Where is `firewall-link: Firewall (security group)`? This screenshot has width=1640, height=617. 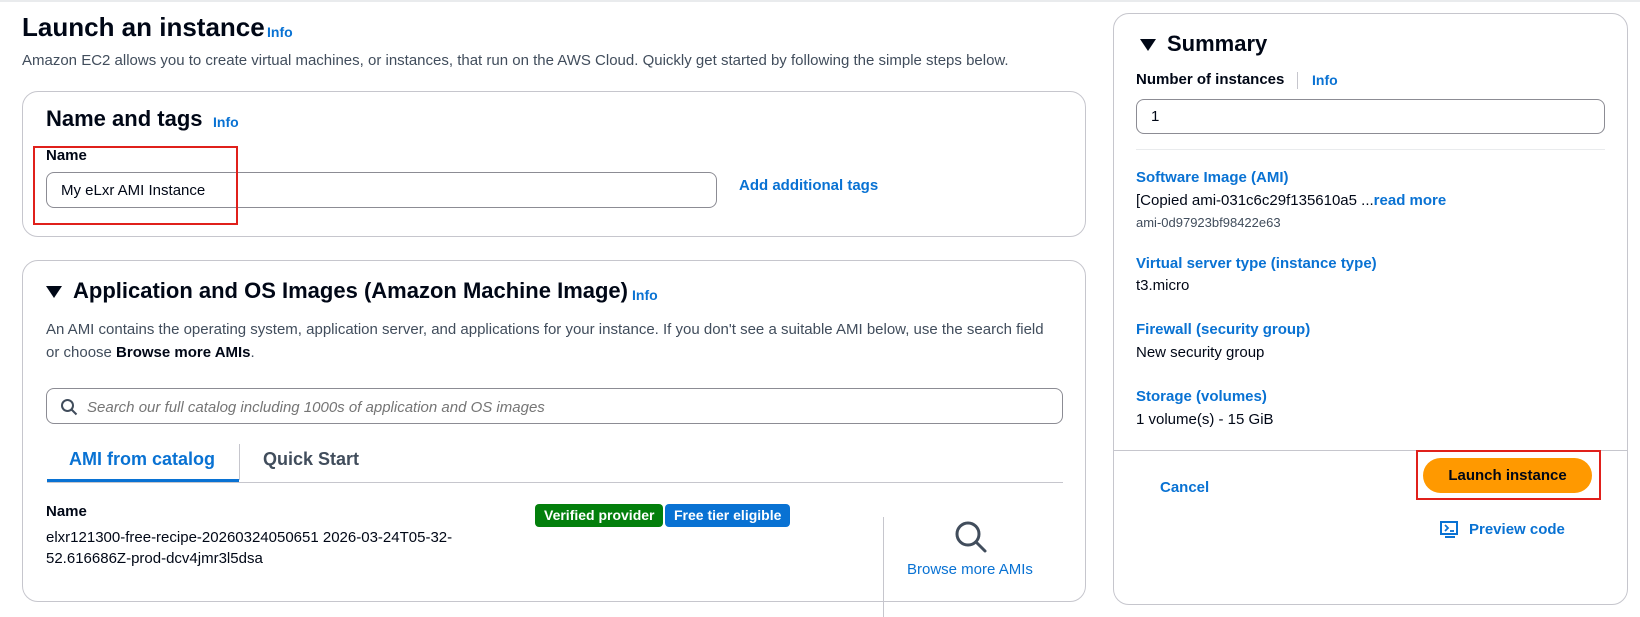 firewall-link: Firewall (security group) is located at coordinates (1223, 329).